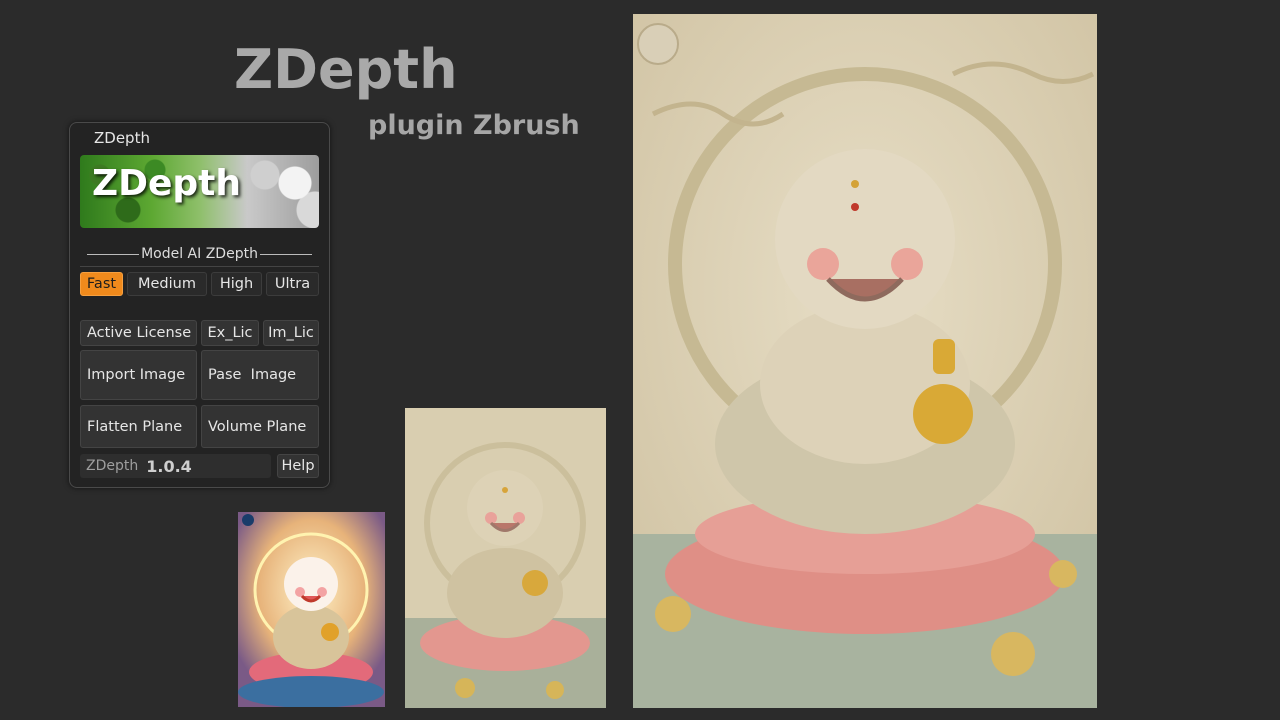 The height and width of the screenshot is (720, 1280). Describe the element at coordinates (167, 284) in the screenshot. I see `model-medium-button: Medium` at that location.